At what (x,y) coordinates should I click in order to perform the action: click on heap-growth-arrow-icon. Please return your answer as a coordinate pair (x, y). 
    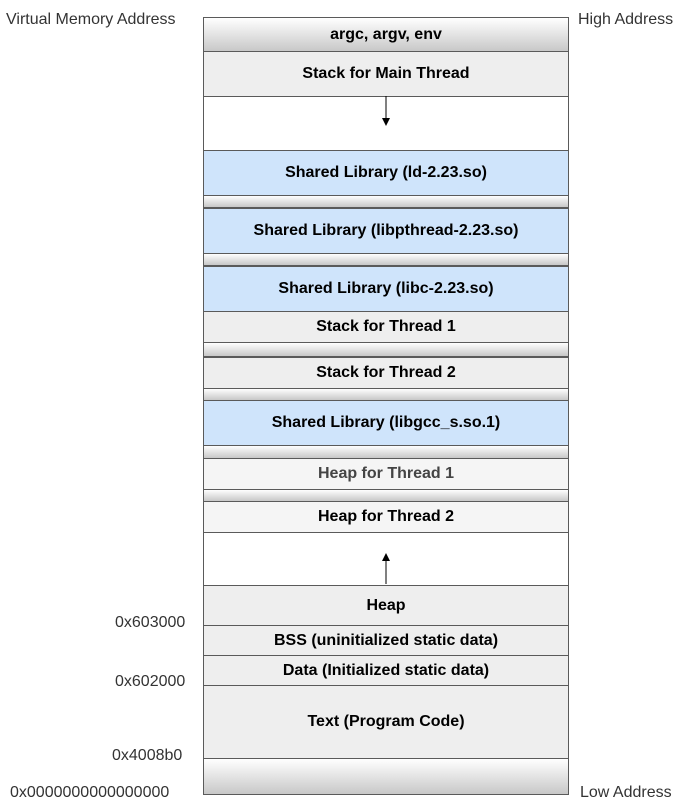
    Looking at the image, I should click on (386, 568).